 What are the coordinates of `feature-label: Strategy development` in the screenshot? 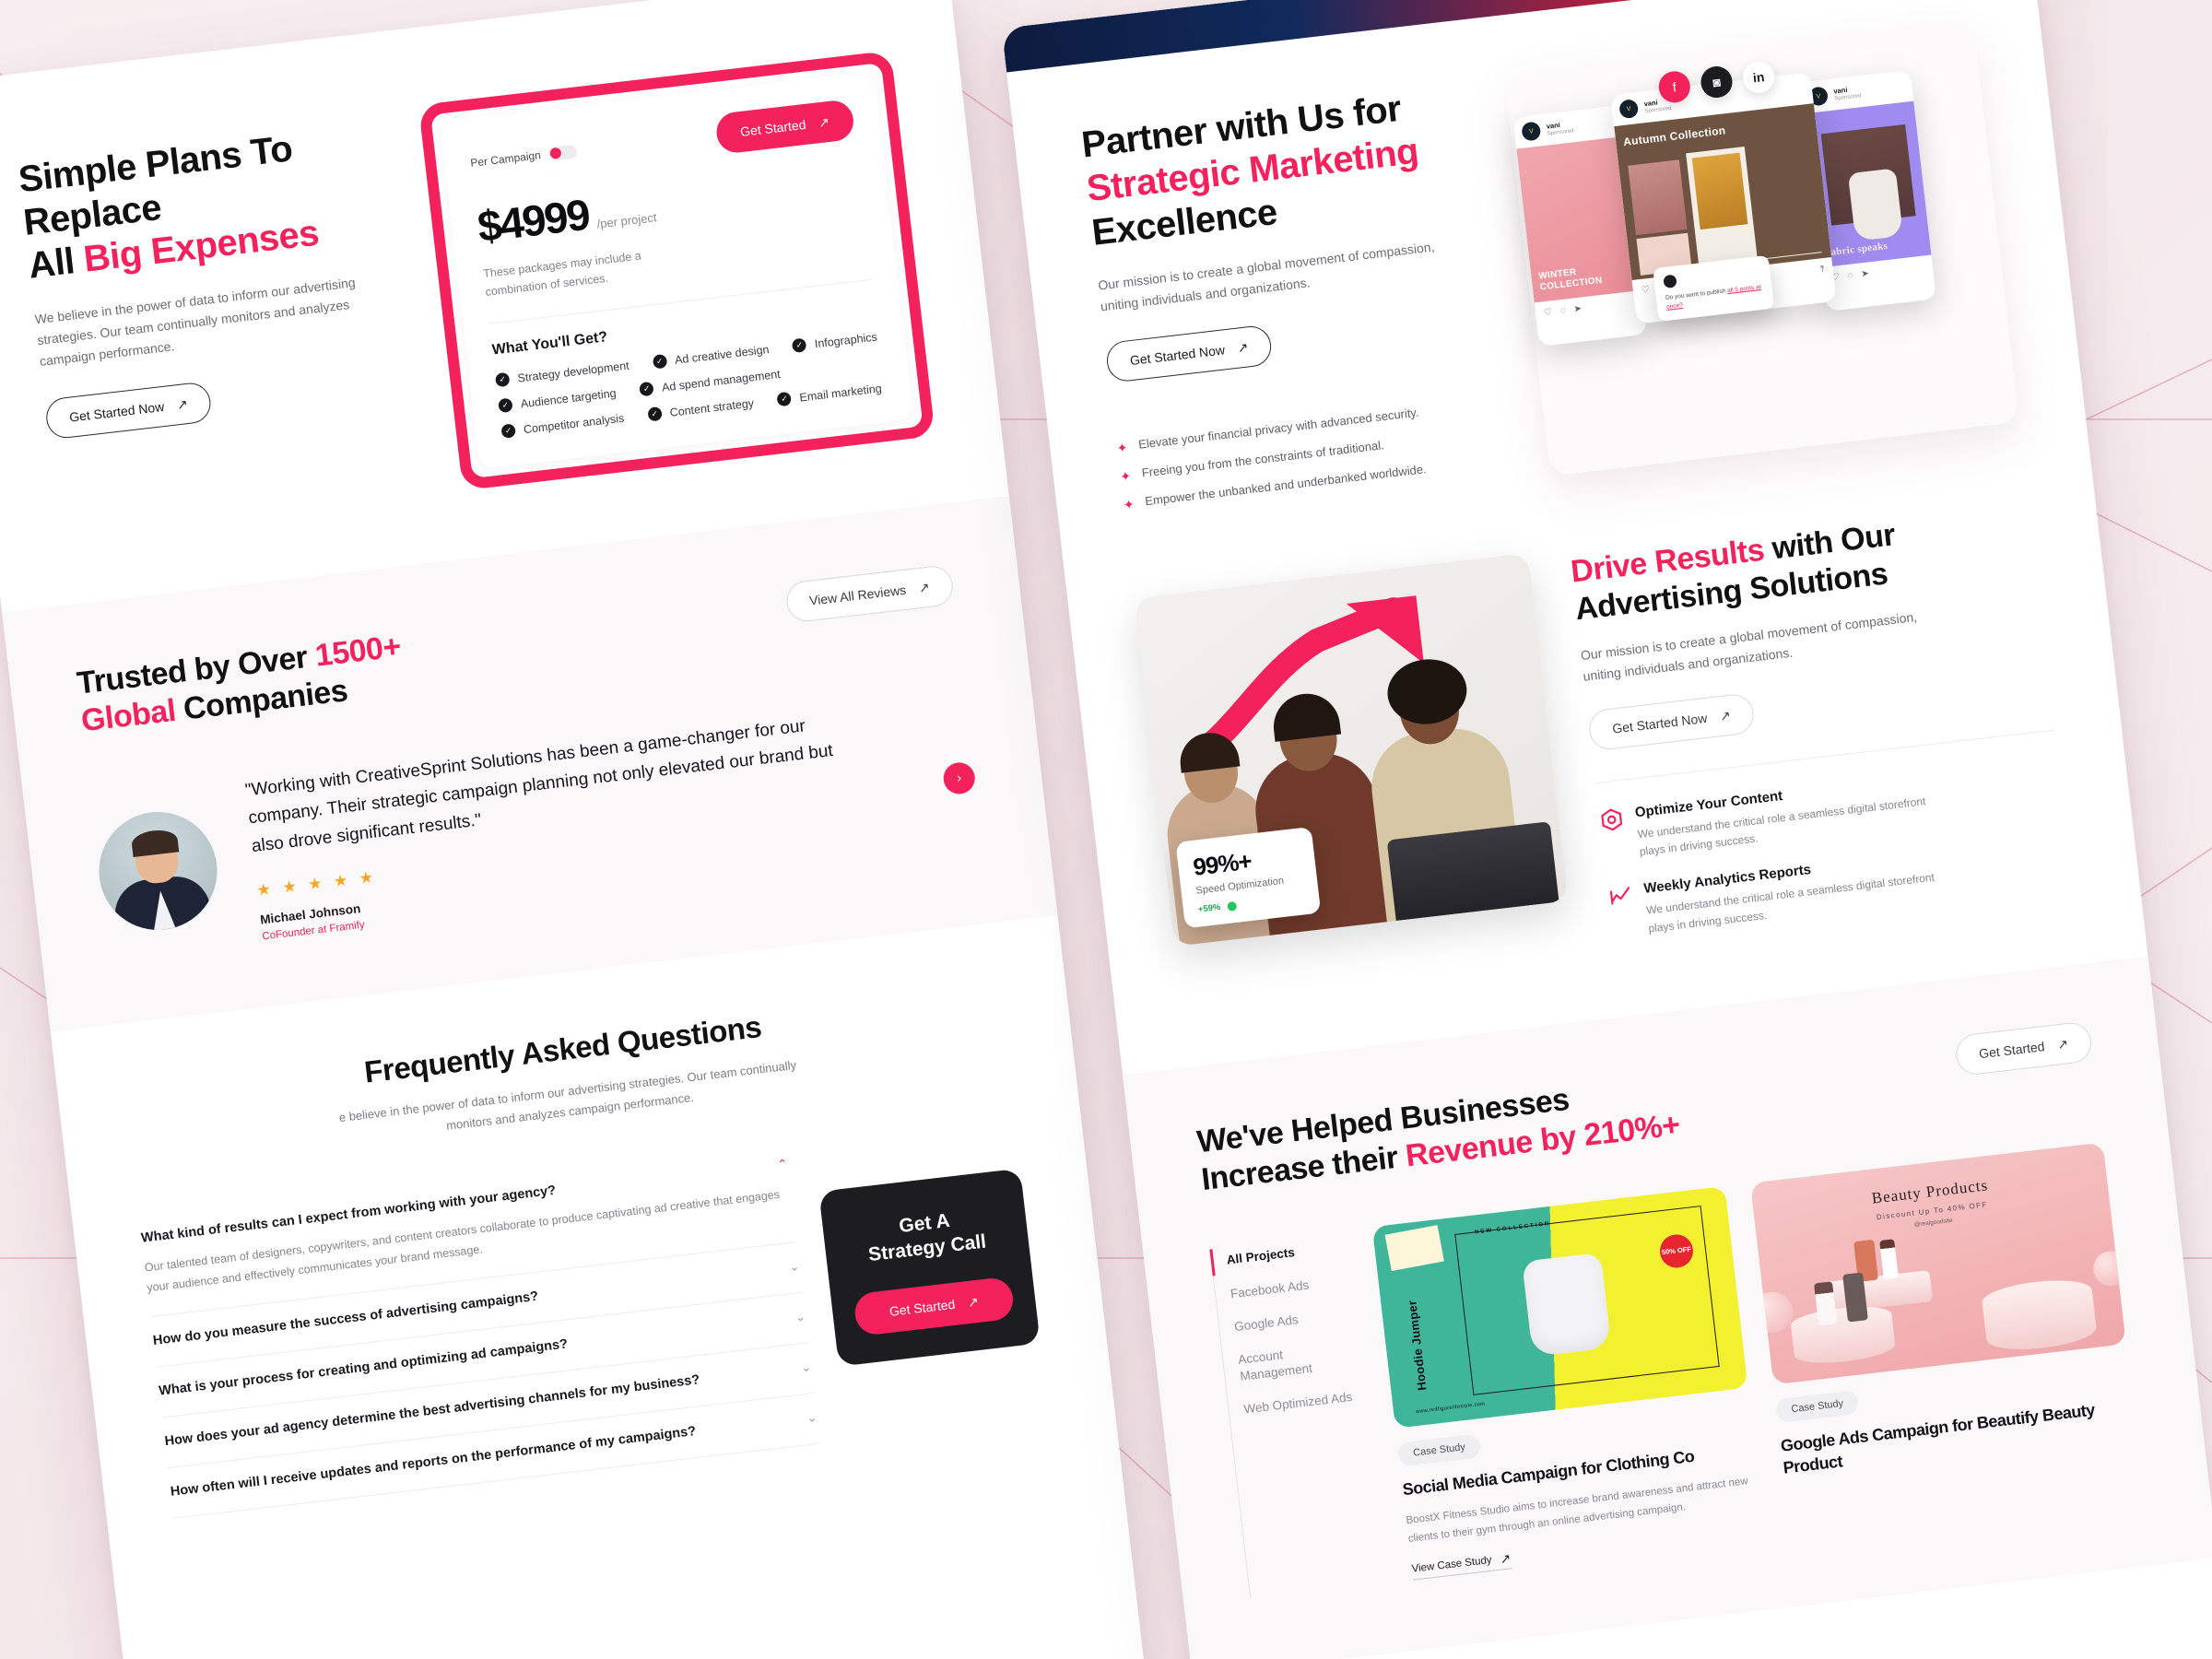 It's located at (573, 372).